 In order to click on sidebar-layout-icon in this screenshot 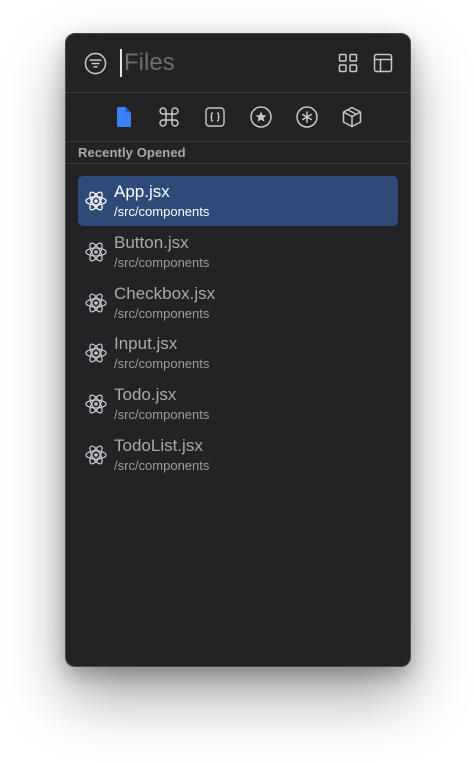, I will do `click(383, 63)`.